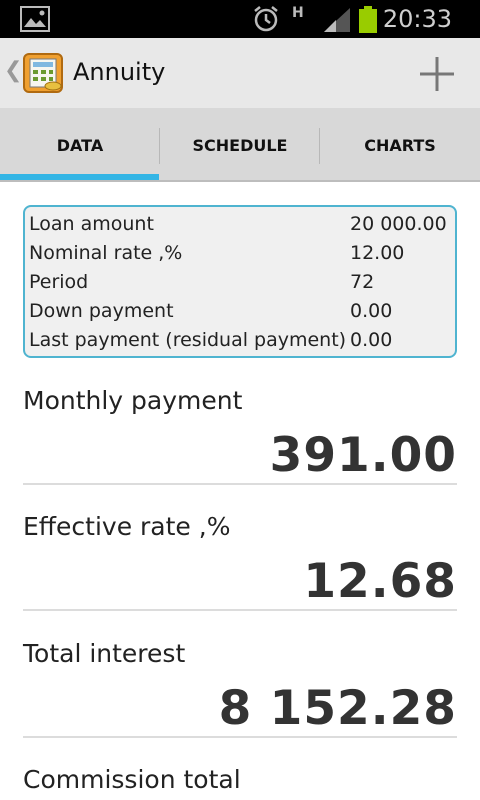 This screenshot has width=480, height=800. Describe the element at coordinates (298, 13) in the screenshot. I see `network-type-label: H` at that location.